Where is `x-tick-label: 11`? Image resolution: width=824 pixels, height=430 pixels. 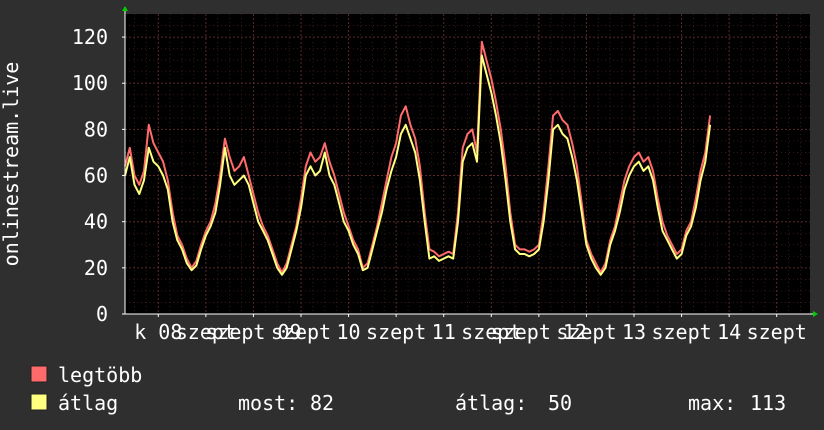 x-tick-label: 11 is located at coordinates (444, 332).